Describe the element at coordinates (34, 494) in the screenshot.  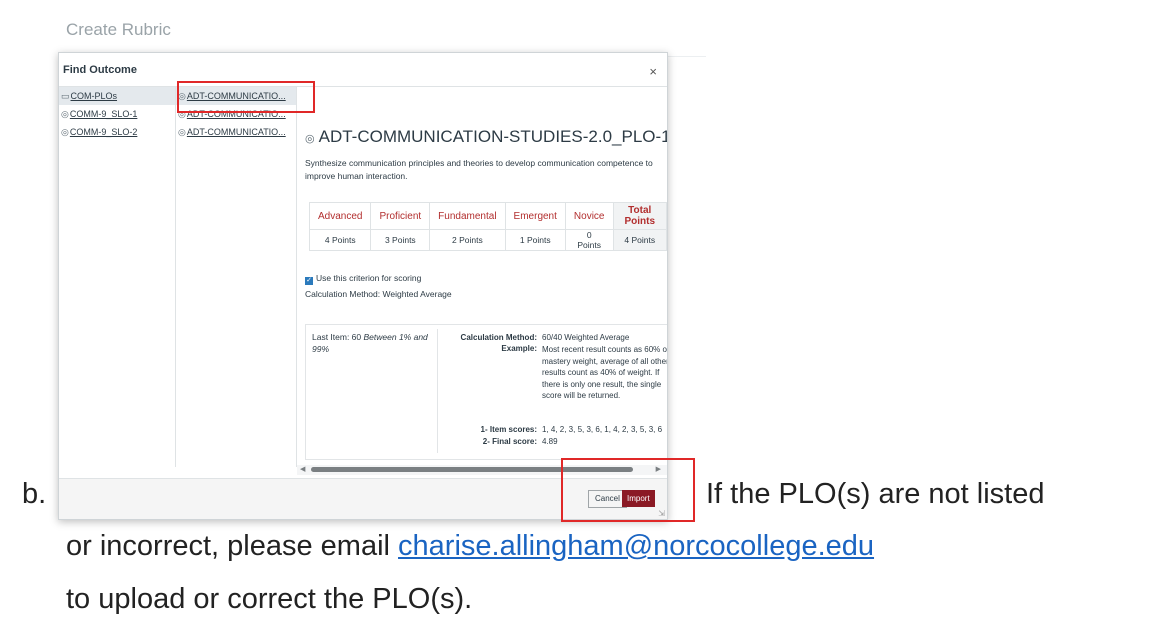
I see `step-marker: b.` at that location.